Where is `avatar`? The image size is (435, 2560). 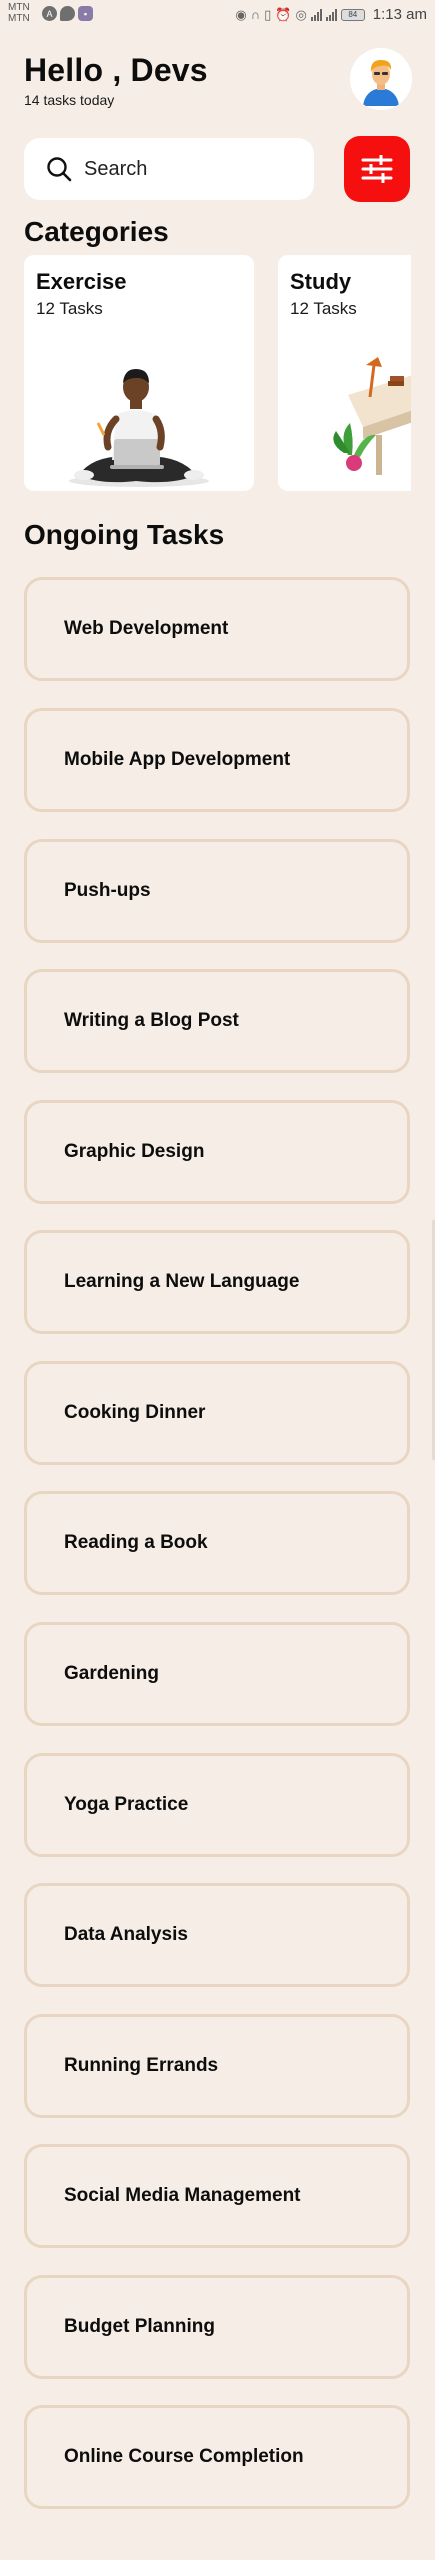
avatar is located at coordinates (381, 79).